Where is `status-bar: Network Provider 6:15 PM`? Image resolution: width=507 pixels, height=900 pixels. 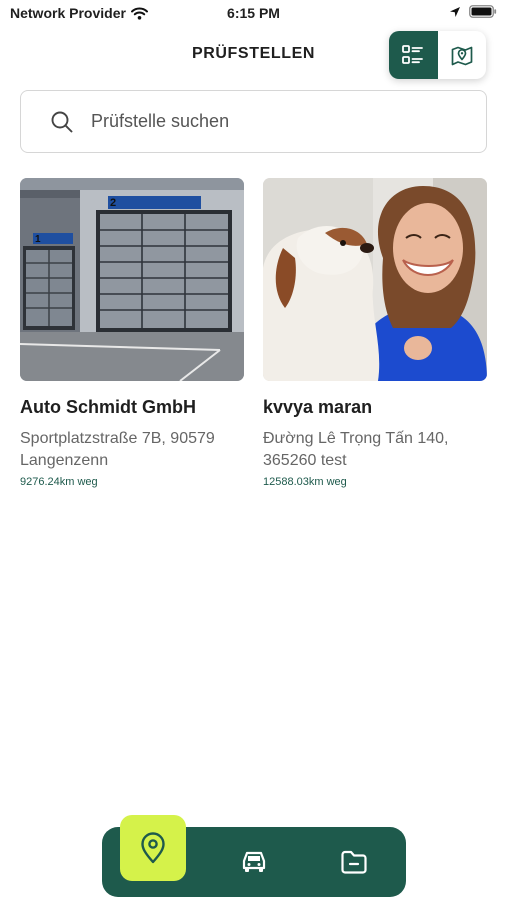
status-bar: Network Provider 6:15 PM is located at coordinates (253, 14).